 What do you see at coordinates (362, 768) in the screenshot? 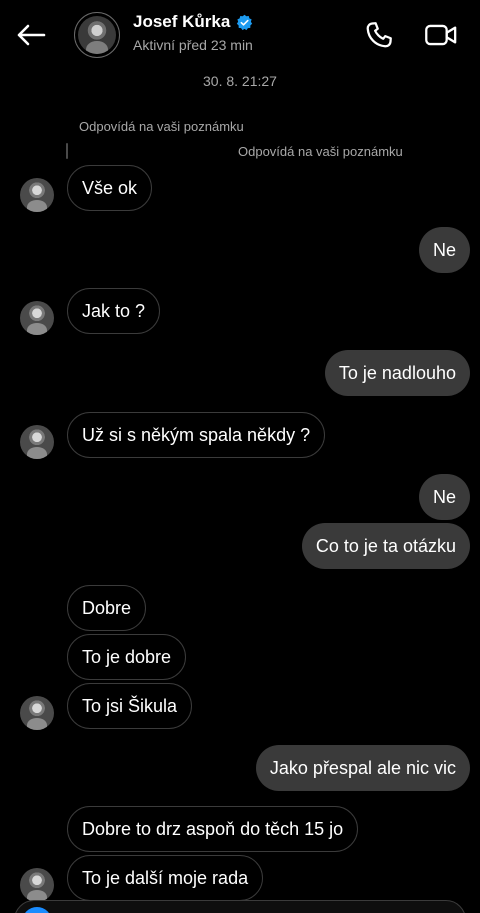
I see `outgoing-message: Jako přespal ale nic vic` at bounding box center [362, 768].